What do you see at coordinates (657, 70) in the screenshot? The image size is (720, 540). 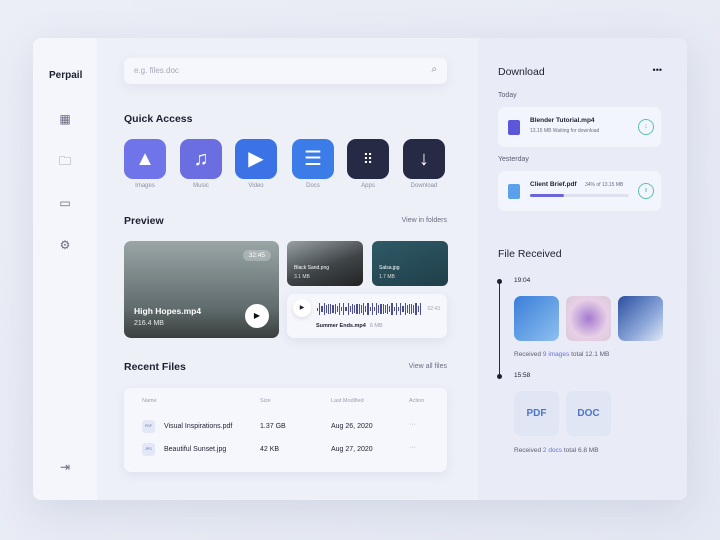 I see `more-options-icon: •••` at bounding box center [657, 70].